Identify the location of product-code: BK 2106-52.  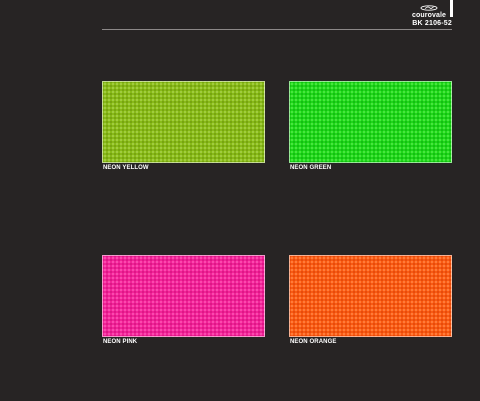
(432, 23).